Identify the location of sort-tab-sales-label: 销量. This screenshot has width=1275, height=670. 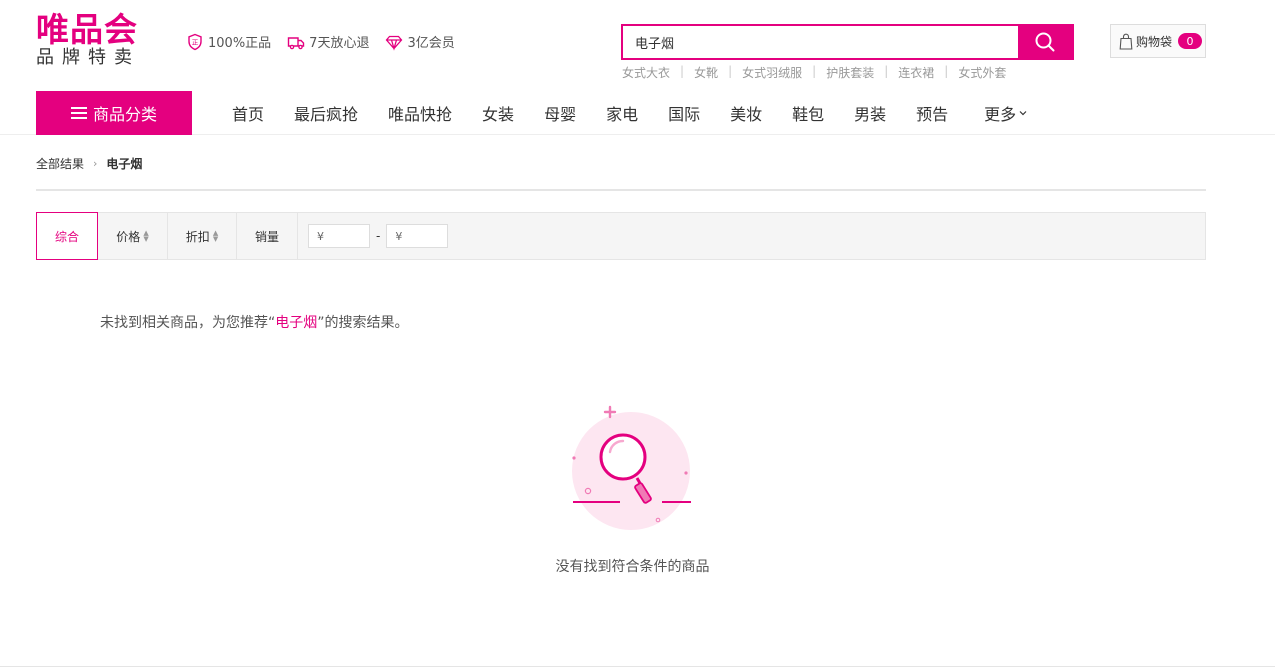
(266, 236).